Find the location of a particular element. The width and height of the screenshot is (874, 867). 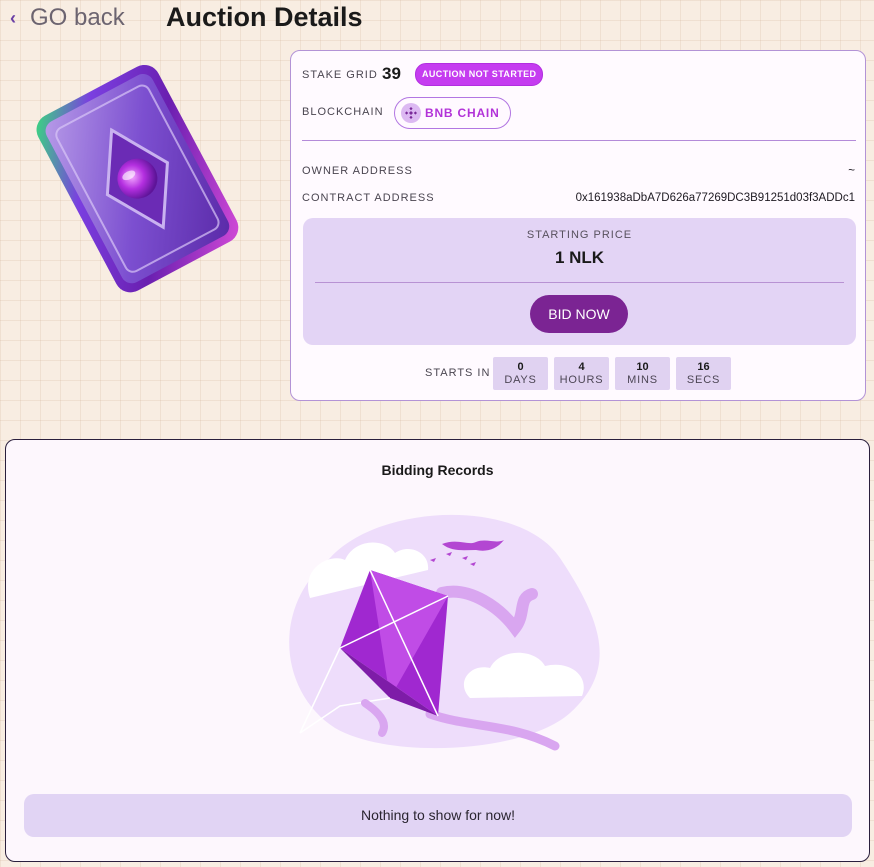

countdown-secs: 16 SECS is located at coordinates (703, 373).